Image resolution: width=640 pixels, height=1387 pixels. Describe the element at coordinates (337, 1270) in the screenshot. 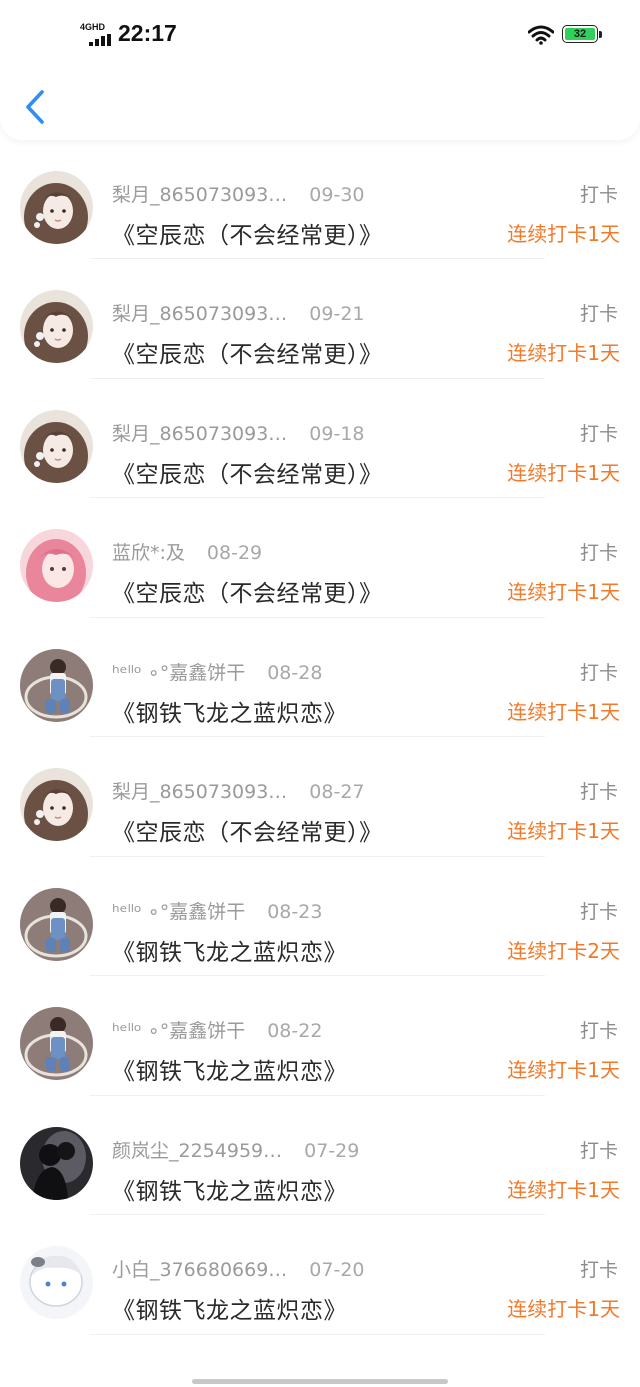

I see `checkin-date: 07-20` at that location.